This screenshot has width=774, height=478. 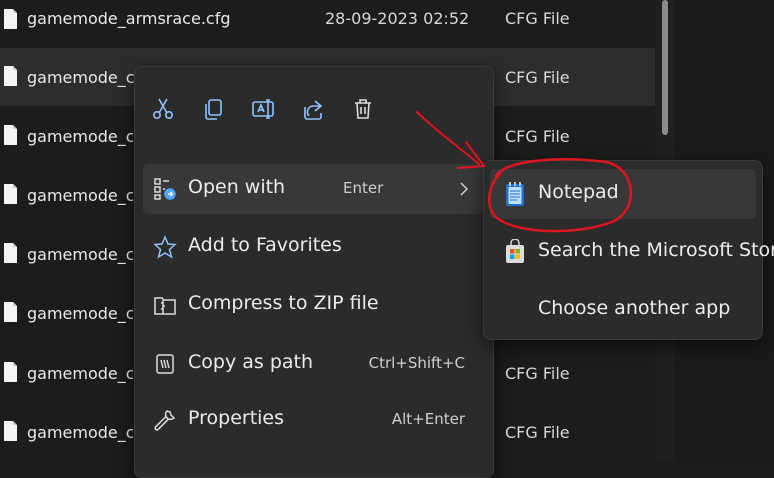 I want to click on wrench-icon, so click(x=165, y=420).